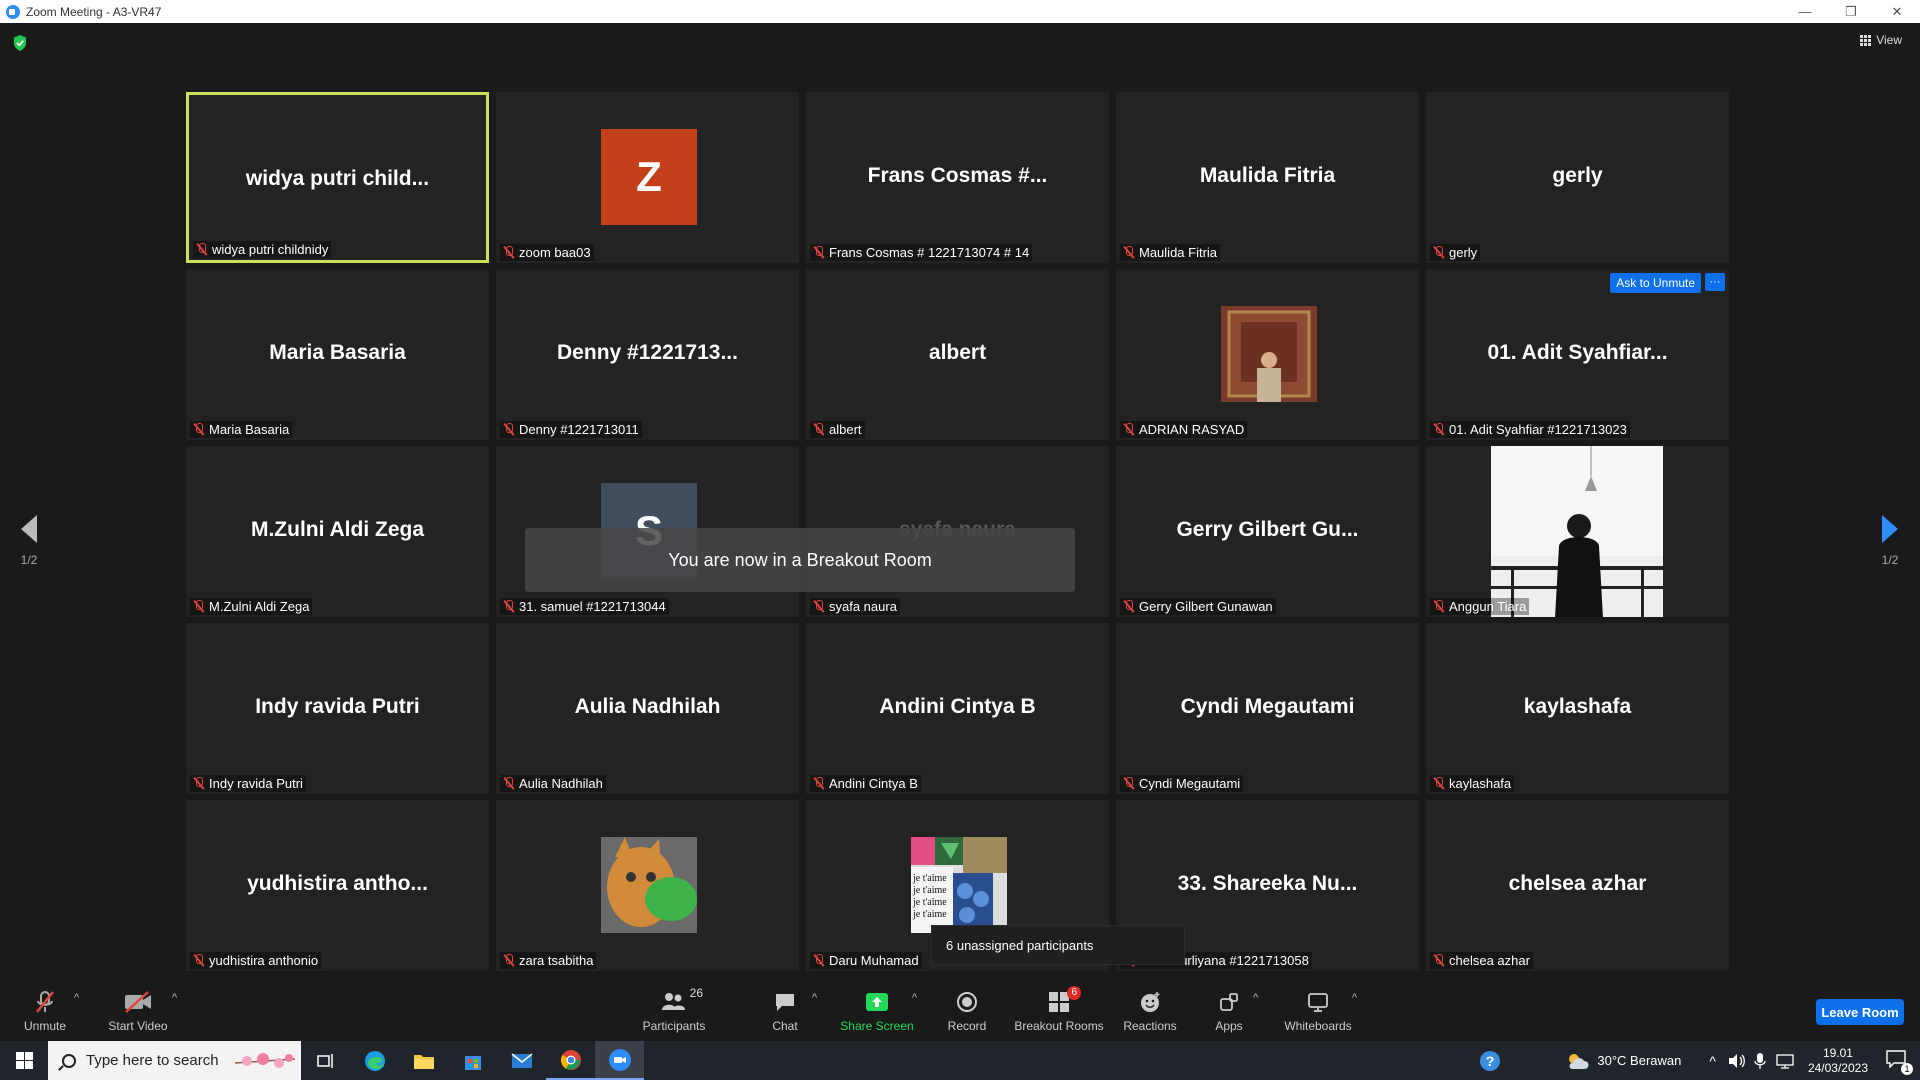 The width and height of the screenshot is (1920, 1080). I want to click on taskbar-store, so click(472, 1060).